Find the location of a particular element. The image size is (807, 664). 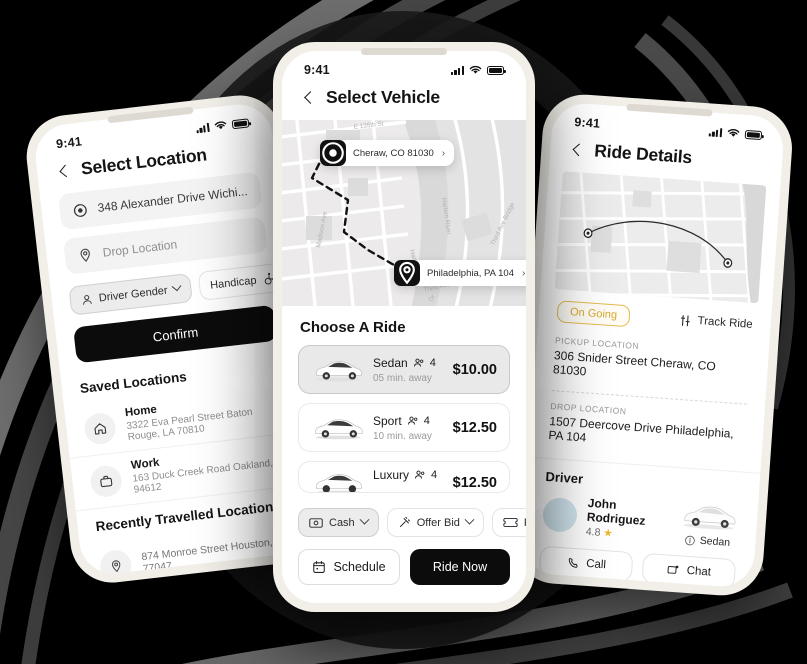

chat-button: Chat is located at coordinates (689, 570).